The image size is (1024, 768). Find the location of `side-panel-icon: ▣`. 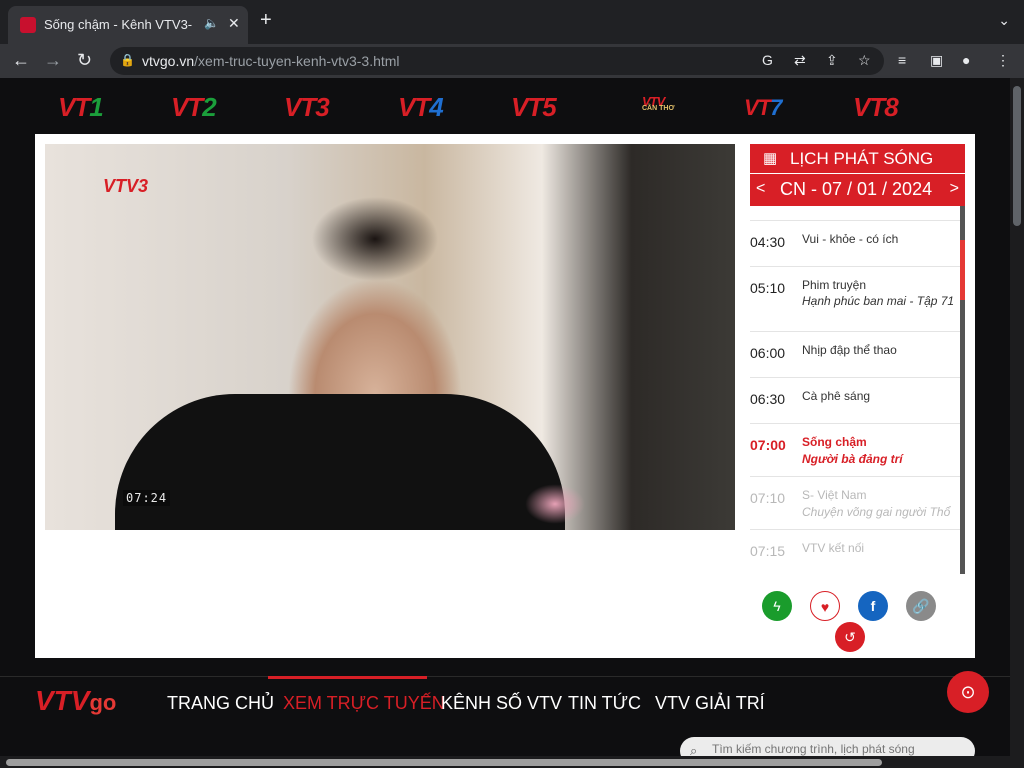

side-panel-icon: ▣ is located at coordinates (936, 60).